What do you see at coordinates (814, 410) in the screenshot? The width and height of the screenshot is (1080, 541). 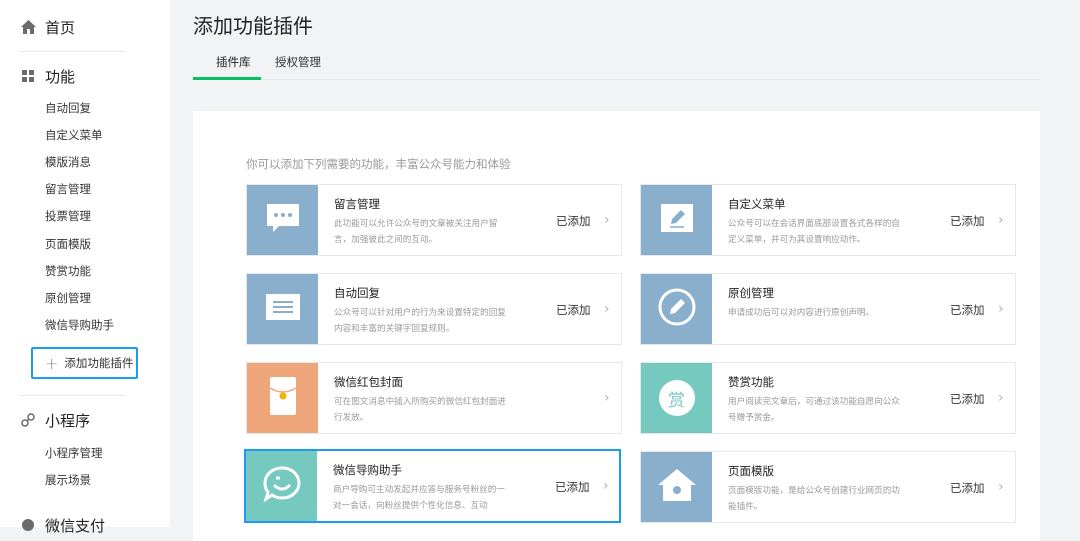 I see `plugin-desc: 用户阅读完文章后，可通过该功能自愿向公众号赠予赏金。` at bounding box center [814, 410].